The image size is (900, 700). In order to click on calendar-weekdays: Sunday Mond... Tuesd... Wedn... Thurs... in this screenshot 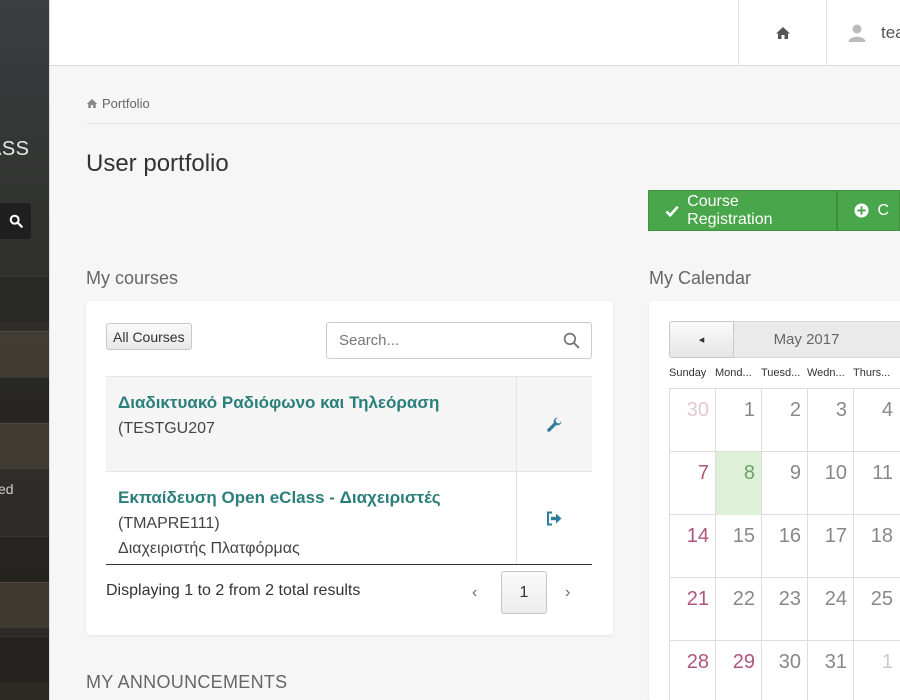, I will do `click(784, 373)`.